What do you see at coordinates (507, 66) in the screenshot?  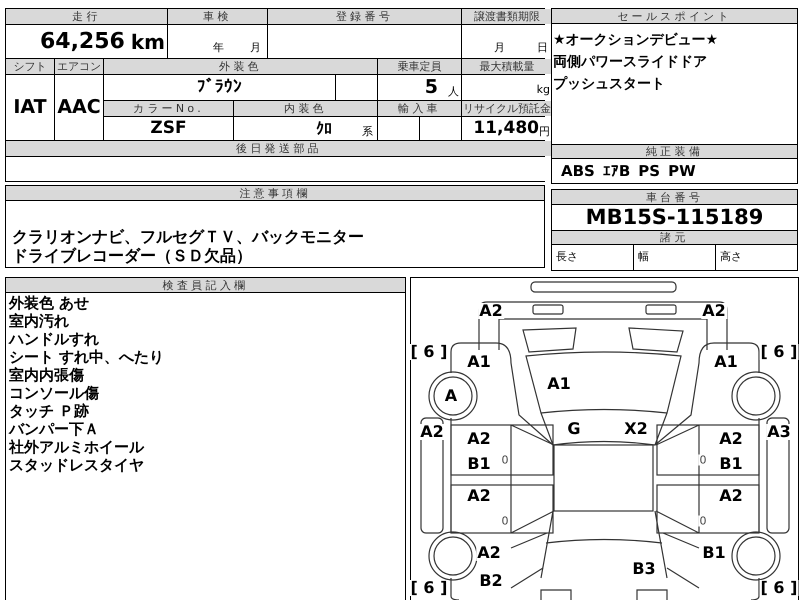 I see `table-header: 最大積載量` at bounding box center [507, 66].